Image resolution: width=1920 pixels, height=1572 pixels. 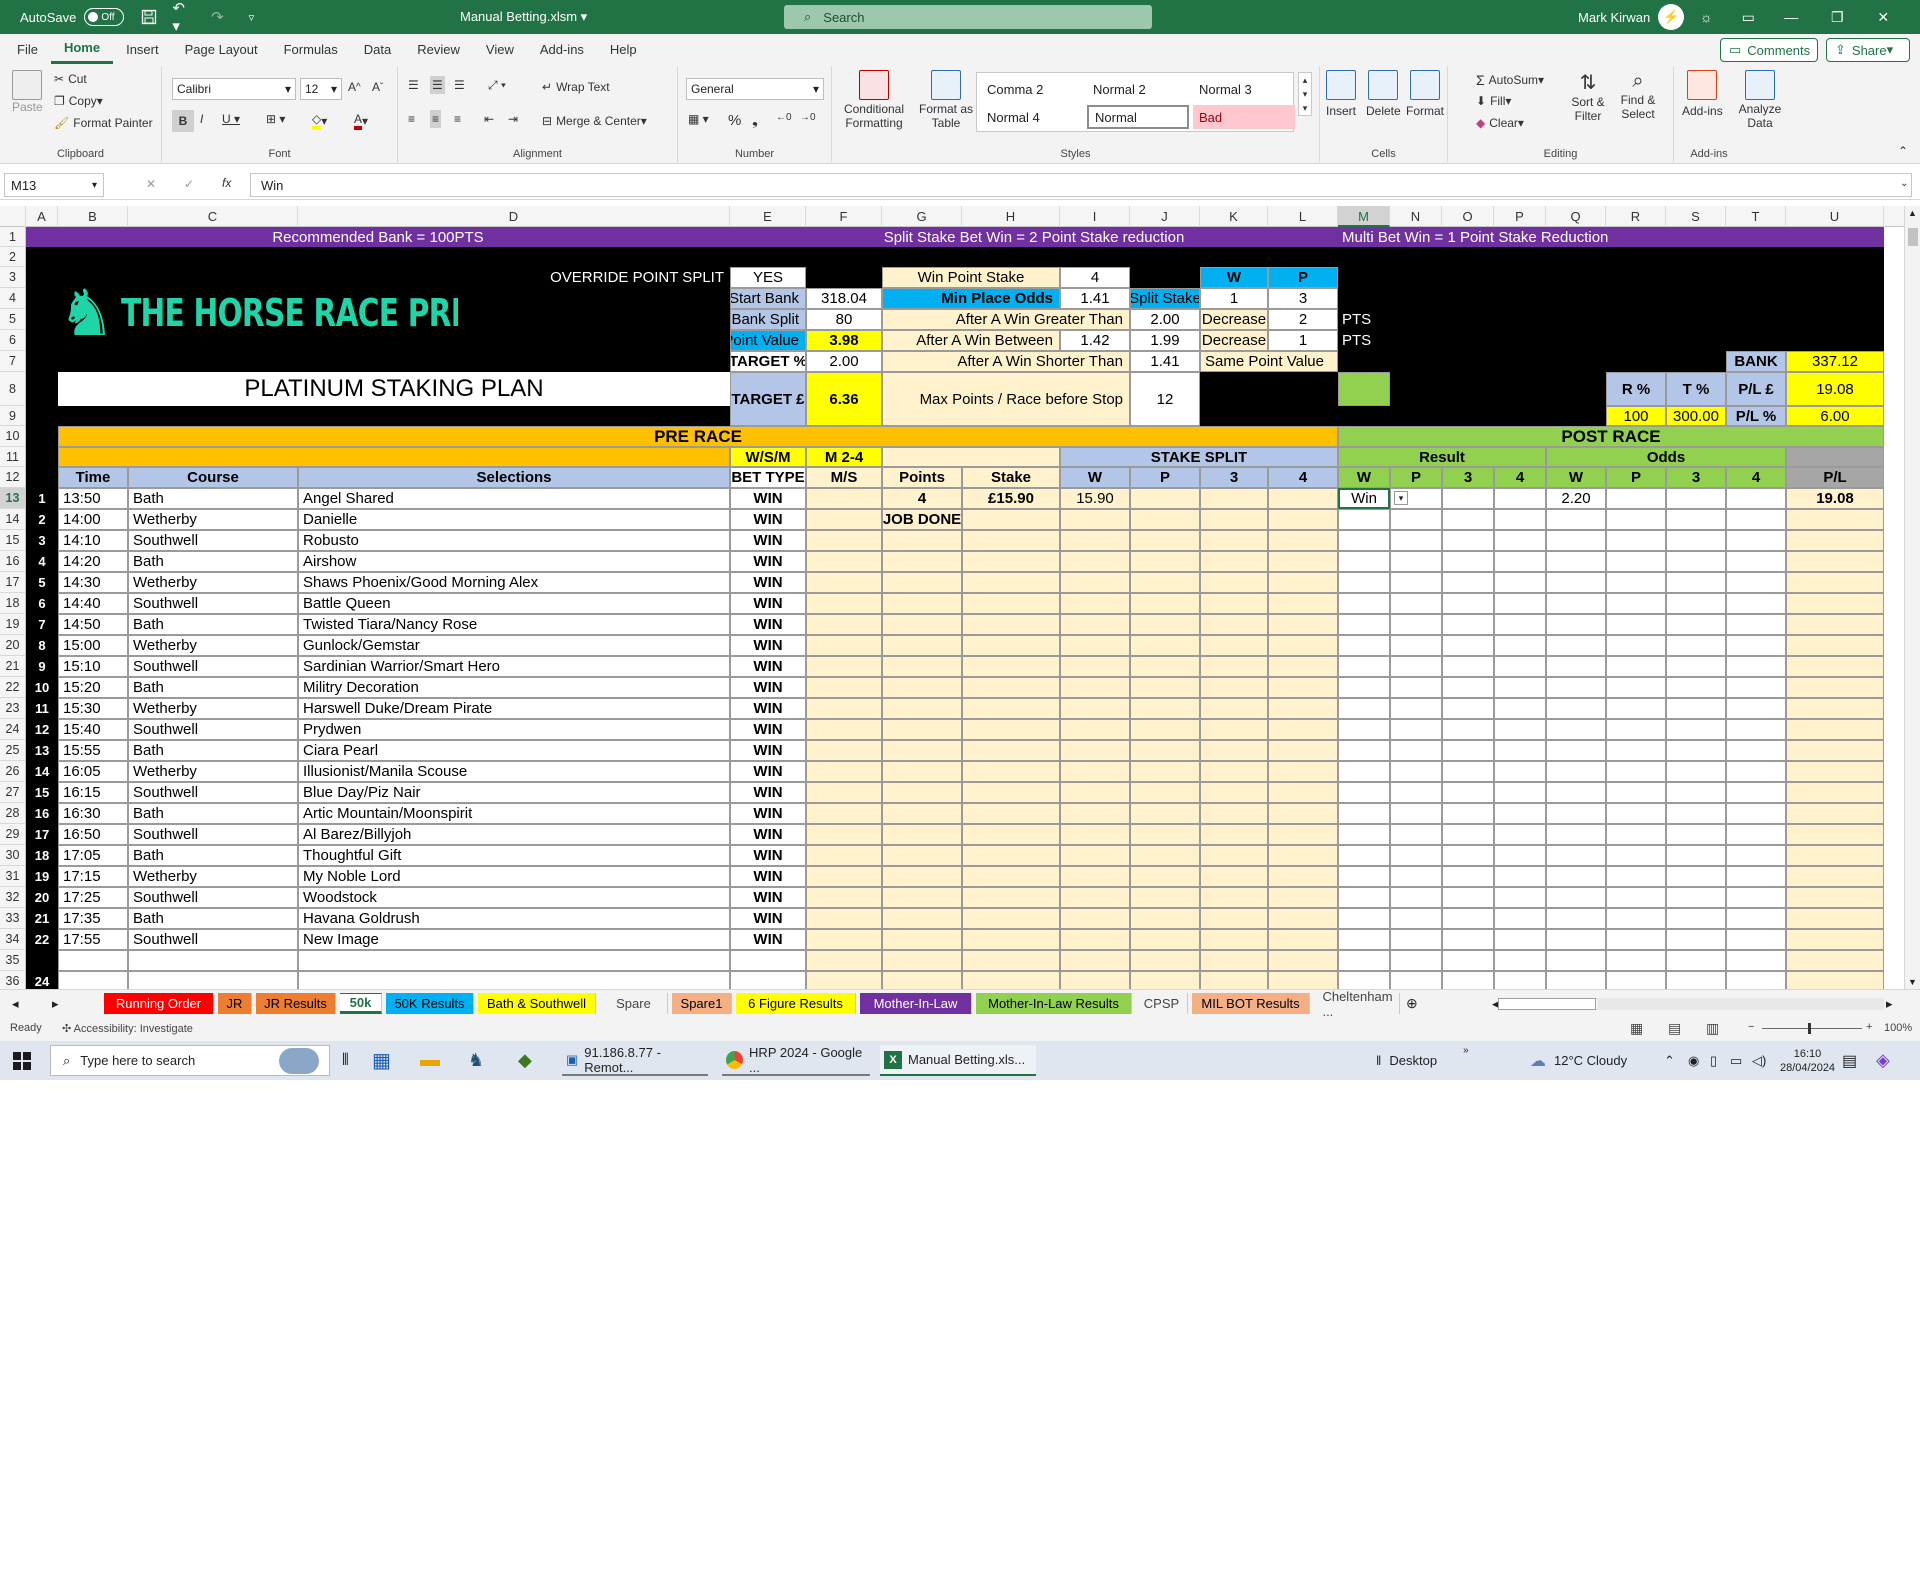 What do you see at coordinates (213, 918) in the screenshot?
I see `race-course: Bath` at bounding box center [213, 918].